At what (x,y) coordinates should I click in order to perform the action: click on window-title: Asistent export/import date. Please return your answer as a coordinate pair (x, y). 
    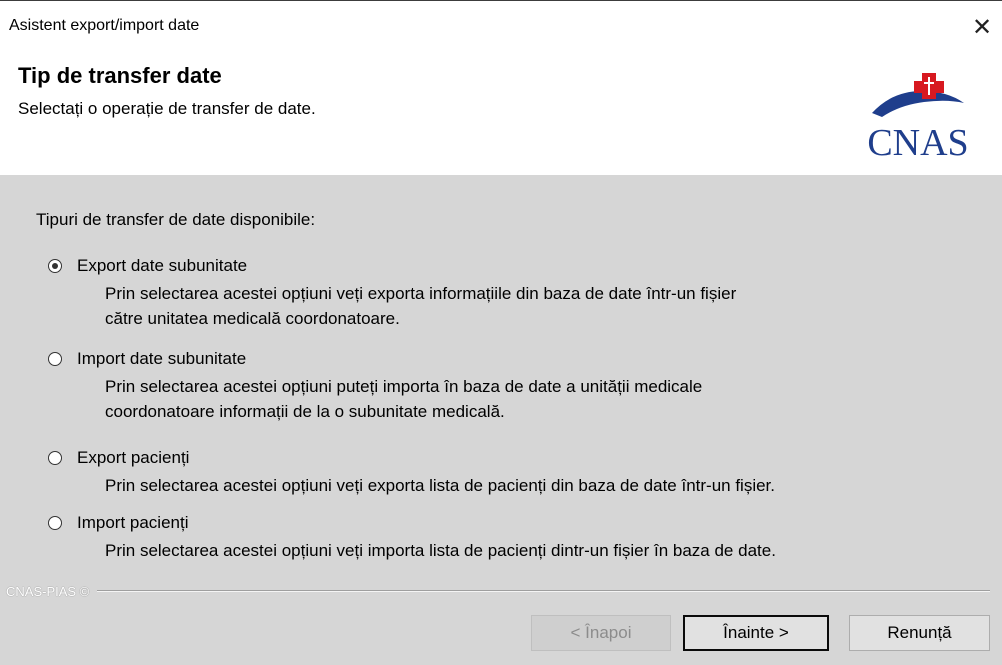
    Looking at the image, I should click on (104, 25).